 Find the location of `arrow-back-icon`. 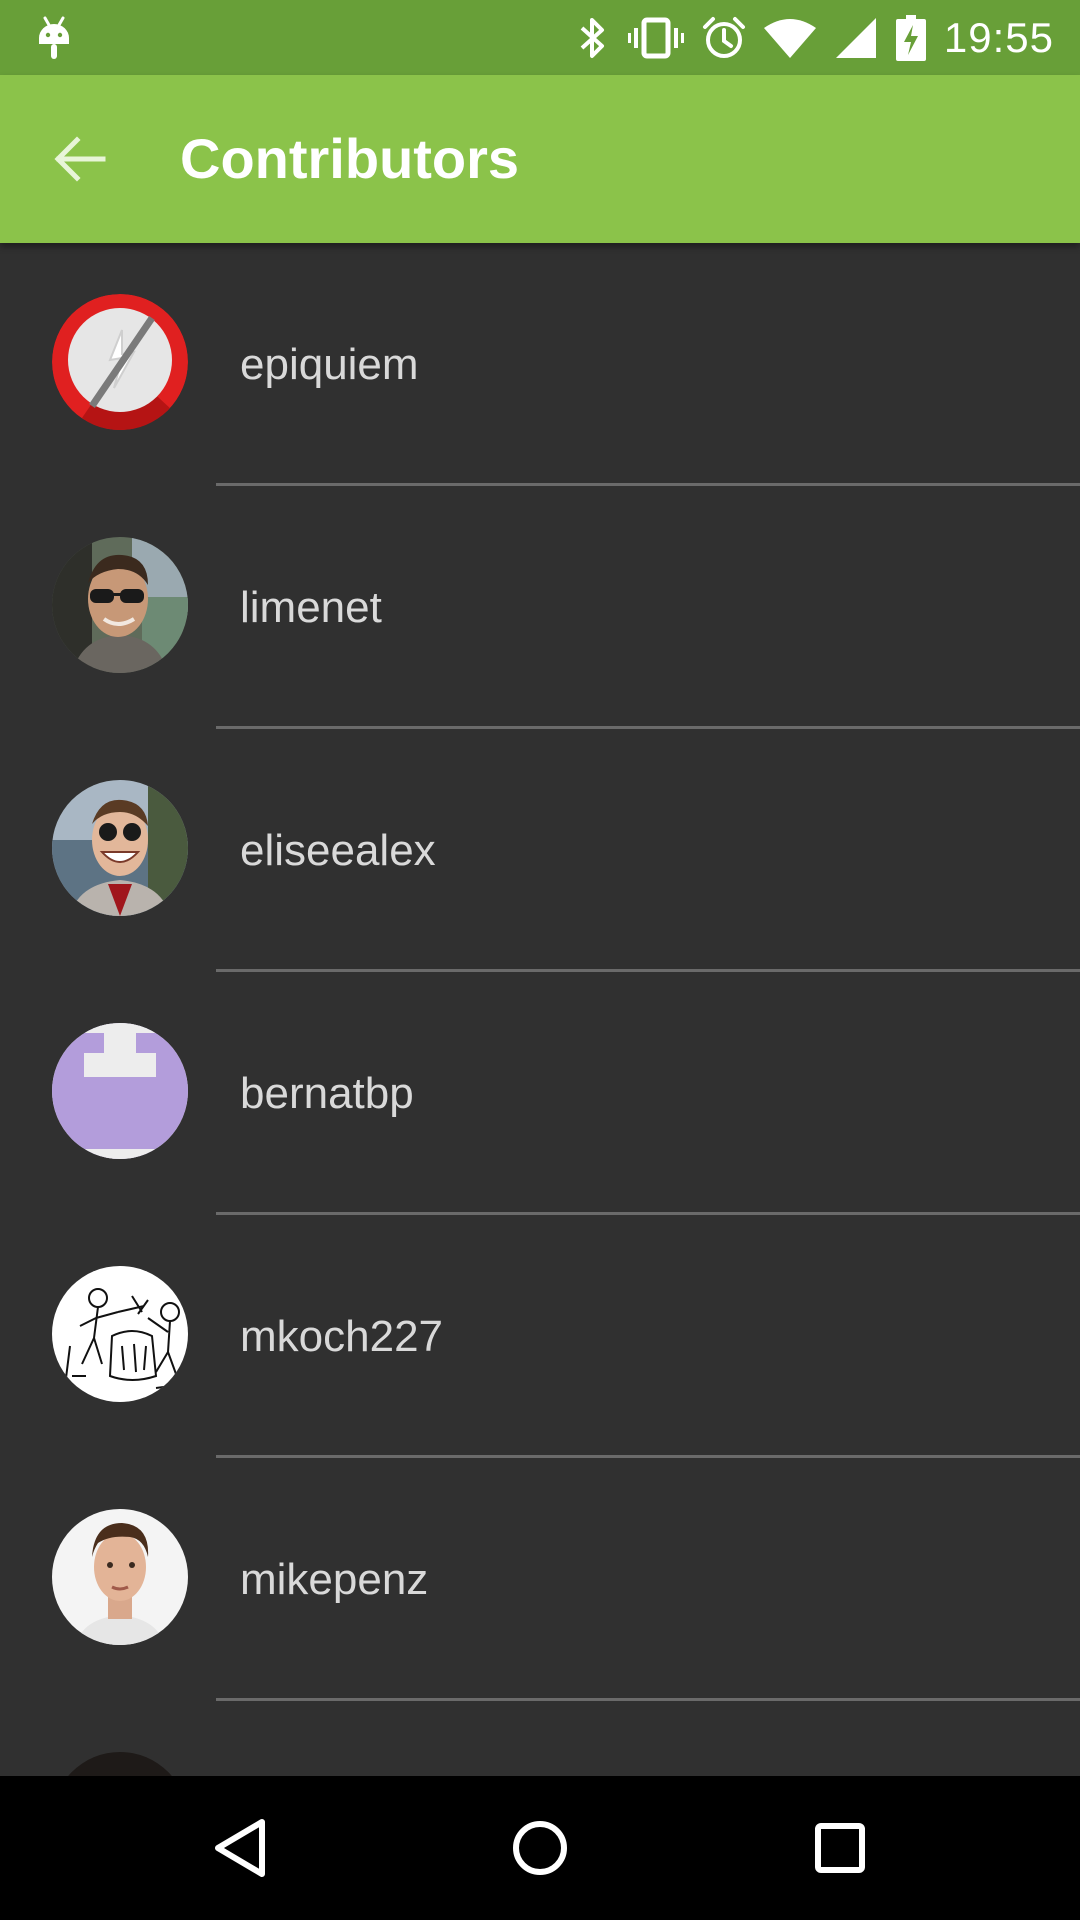

arrow-back-icon is located at coordinates (80, 159).